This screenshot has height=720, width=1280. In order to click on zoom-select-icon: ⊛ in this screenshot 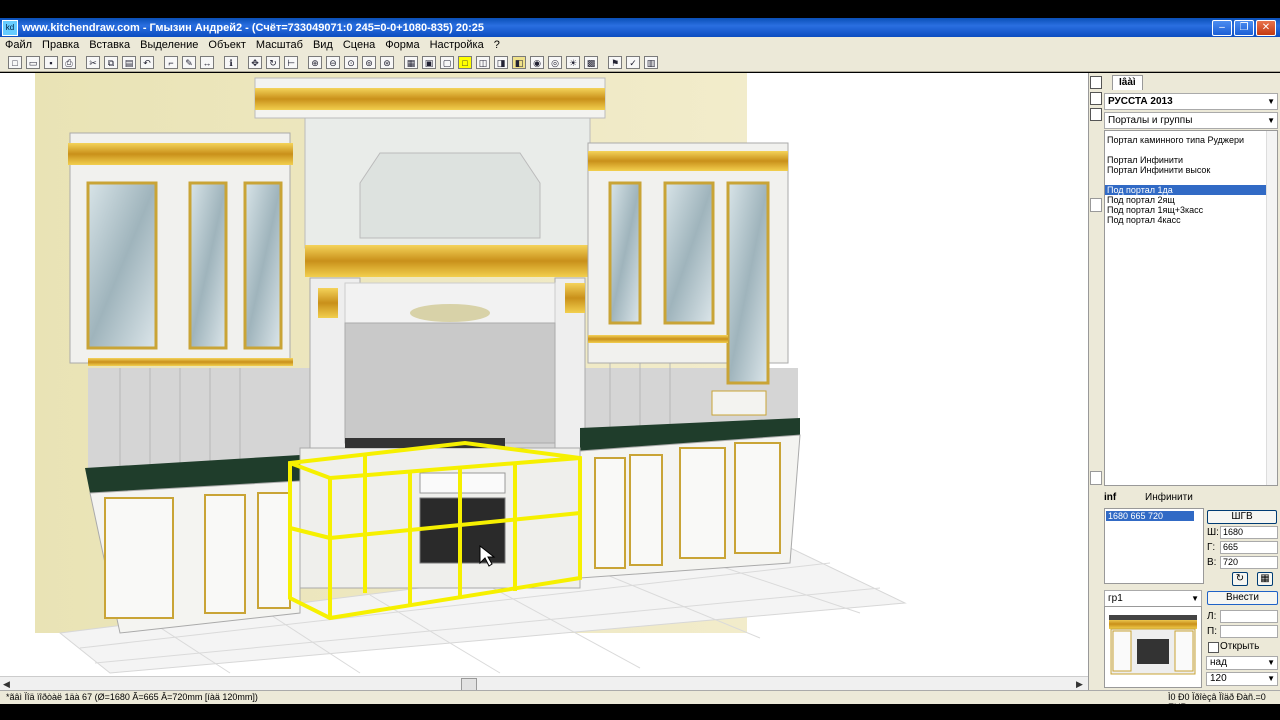, I will do `click(387, 62)`.